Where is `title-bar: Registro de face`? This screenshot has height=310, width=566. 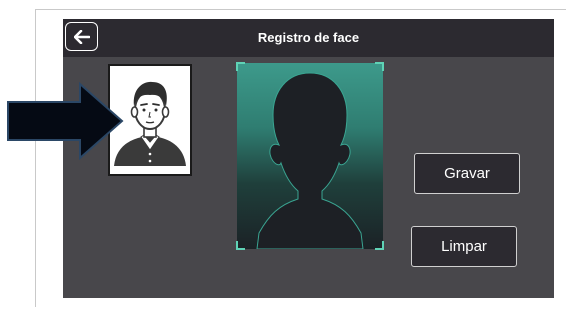 title-bar: Registro de face is located at coordinates (308, 38).